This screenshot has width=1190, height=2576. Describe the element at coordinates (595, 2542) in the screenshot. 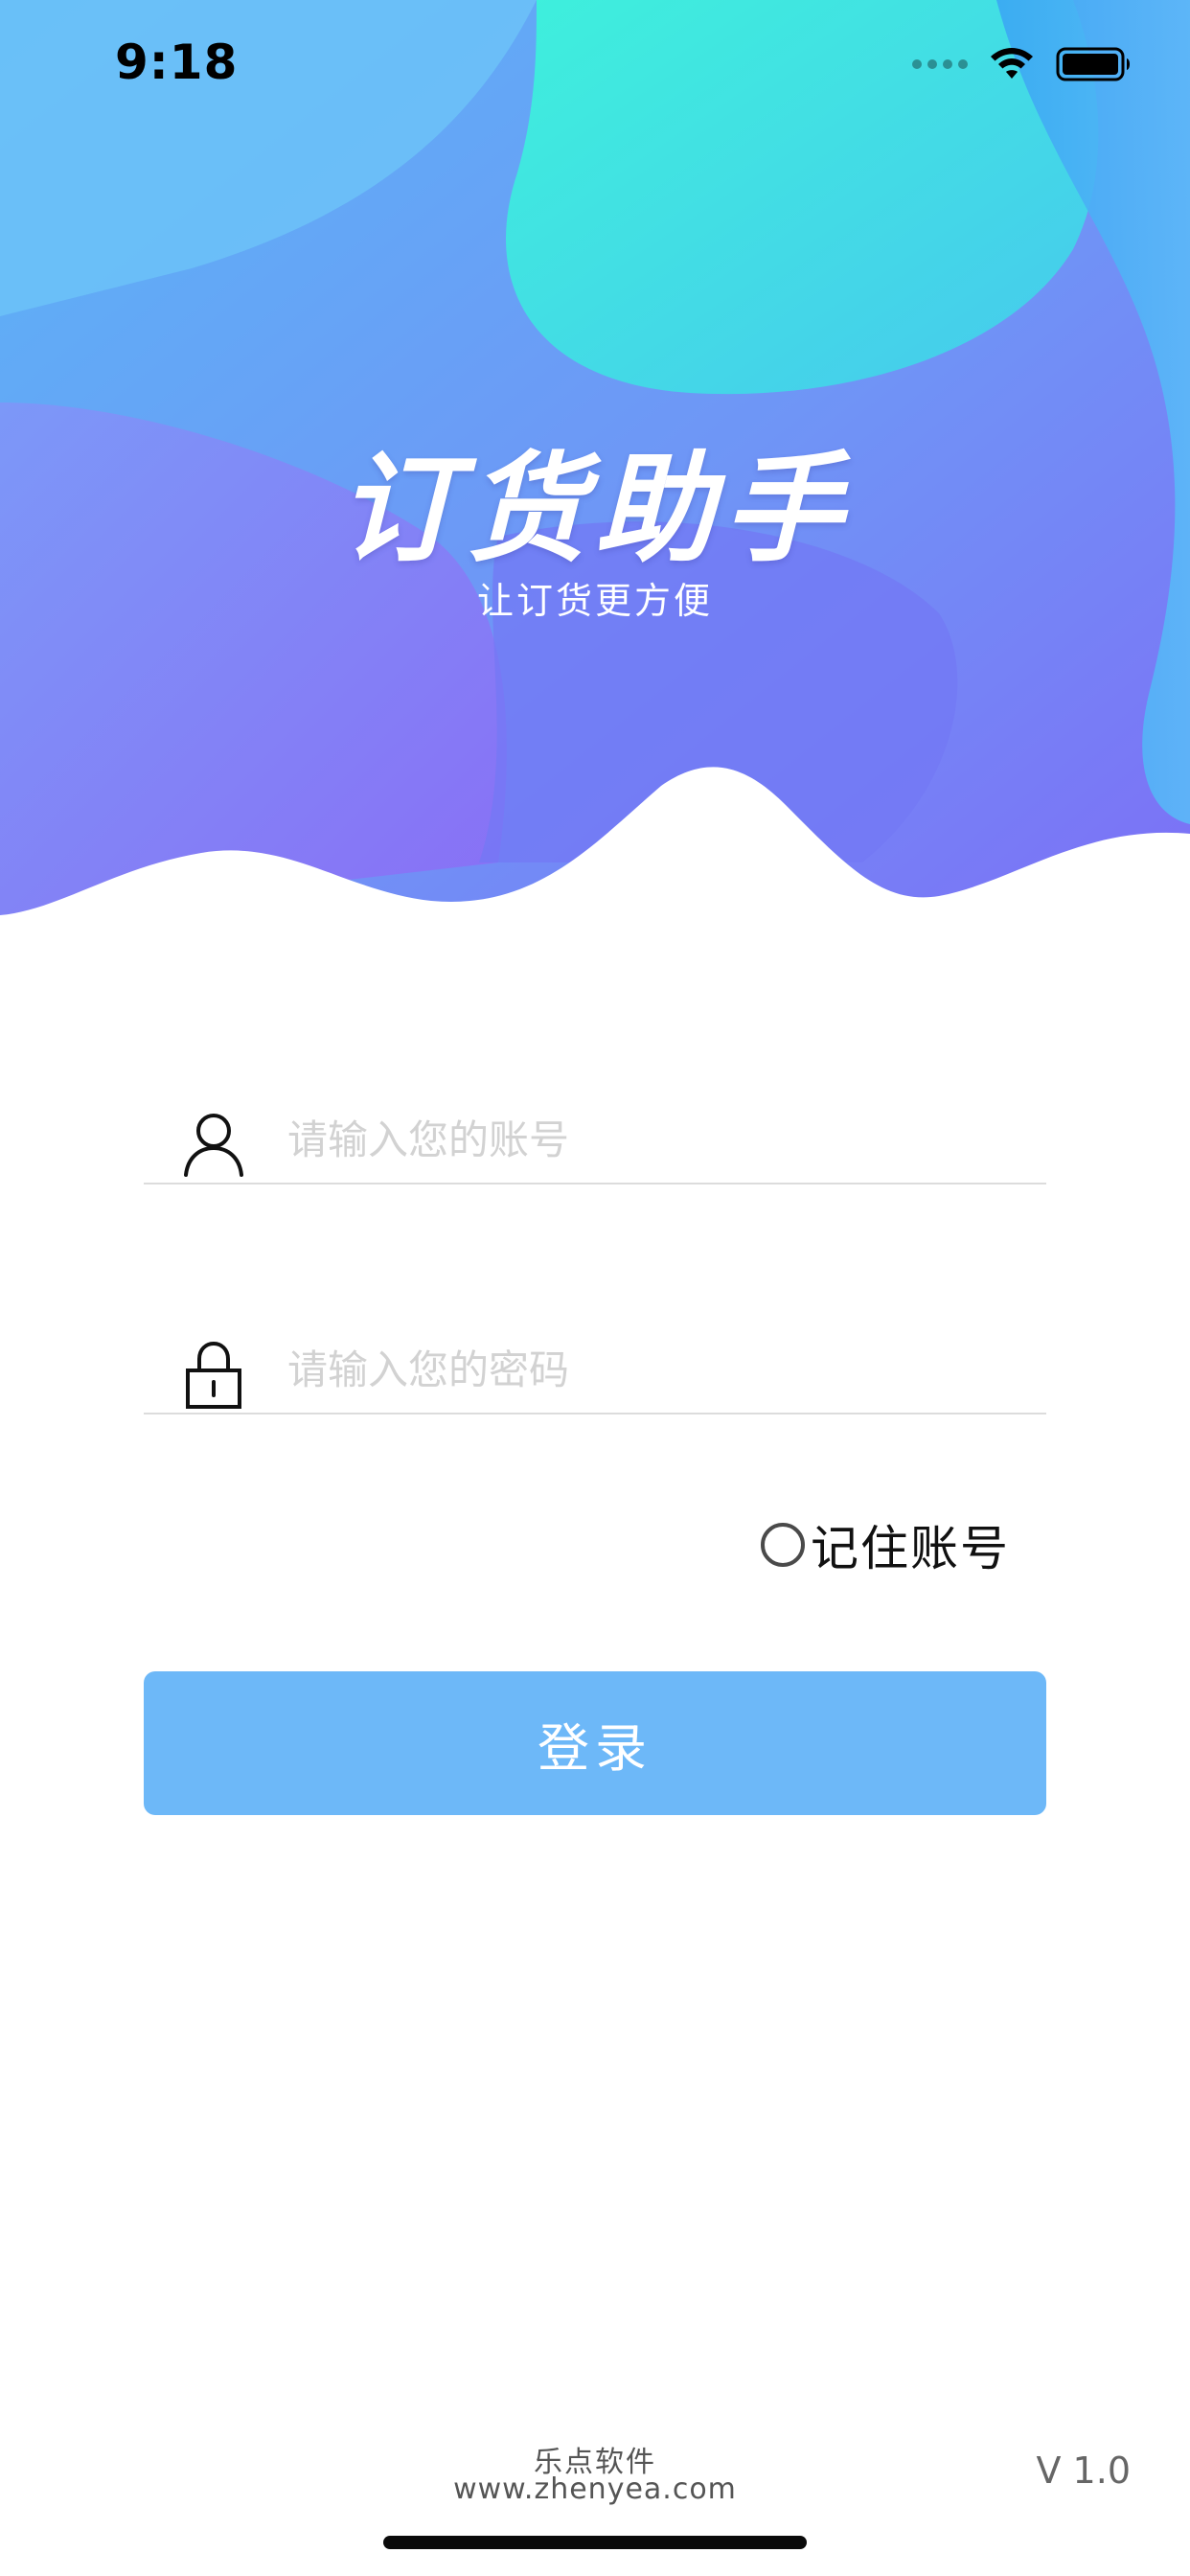

I see `home-indicator` at that location.